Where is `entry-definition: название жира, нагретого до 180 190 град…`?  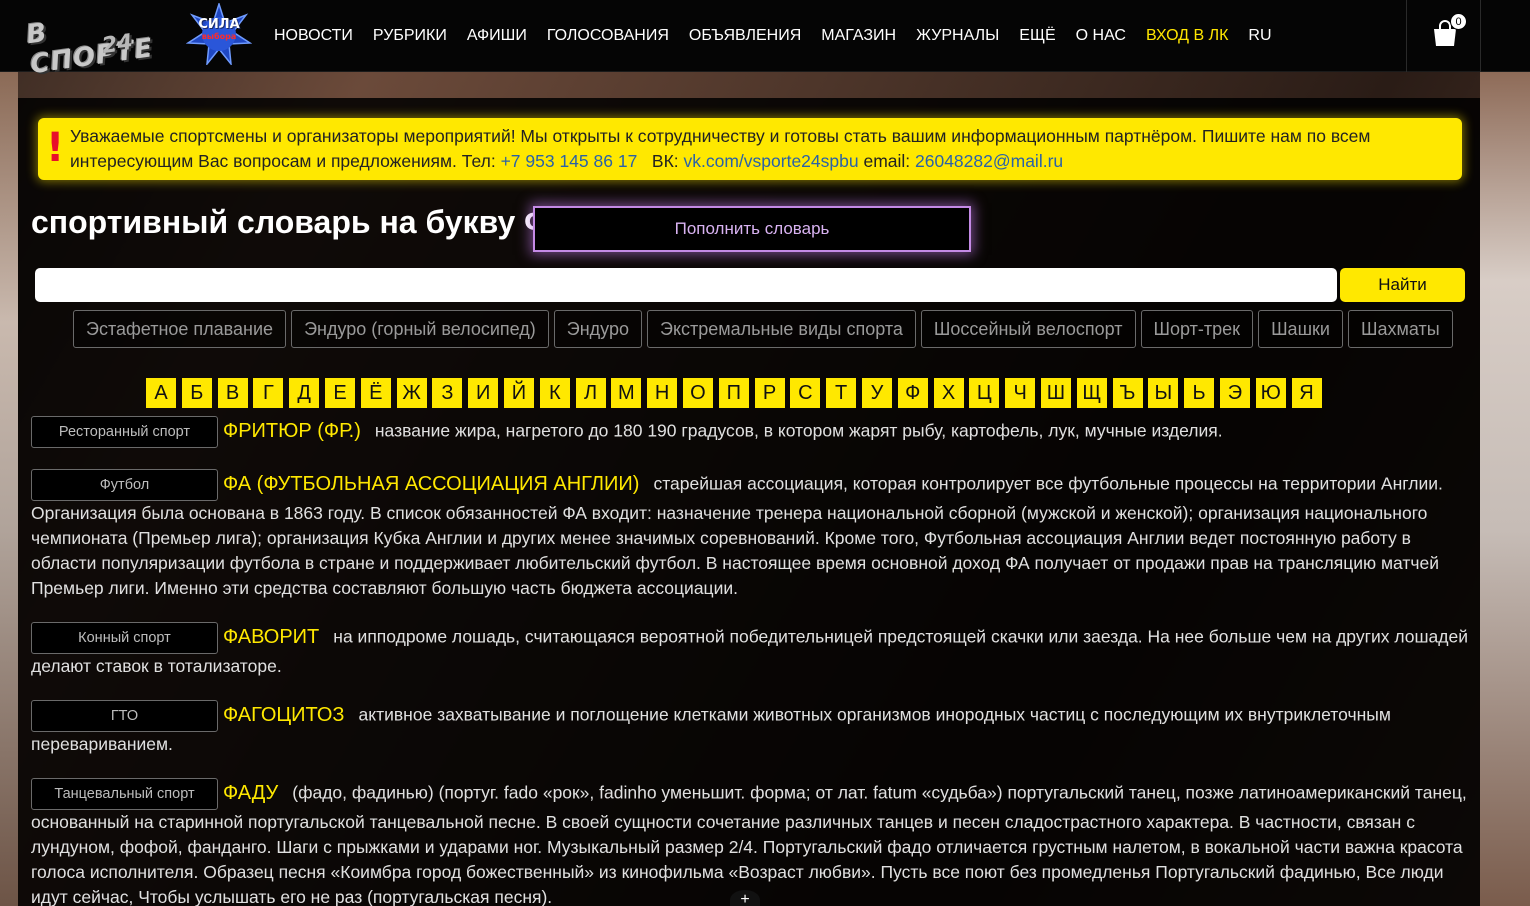 entry-definition: название жира, нагретого до 180 190 град… is located at coordinates (798, 430).